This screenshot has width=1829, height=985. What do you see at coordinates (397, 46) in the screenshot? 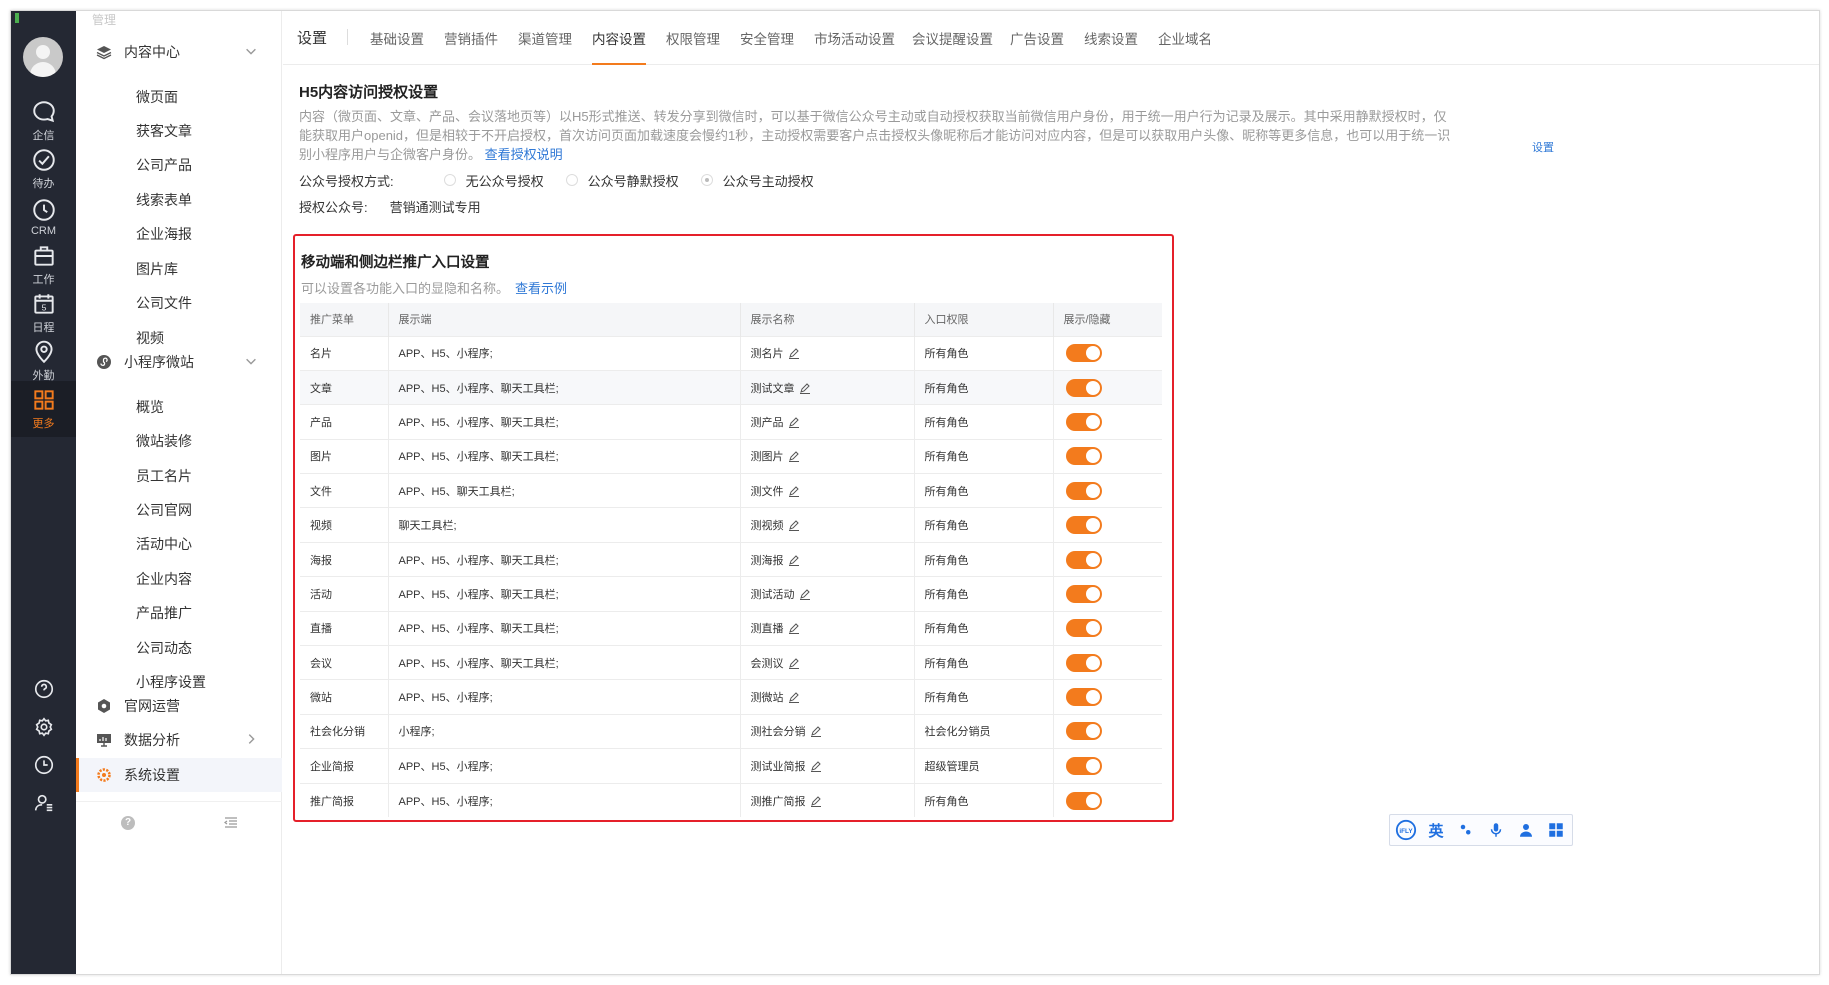
I see `tab-basic-settings: 基础设置` at bounding box center [397, 46].